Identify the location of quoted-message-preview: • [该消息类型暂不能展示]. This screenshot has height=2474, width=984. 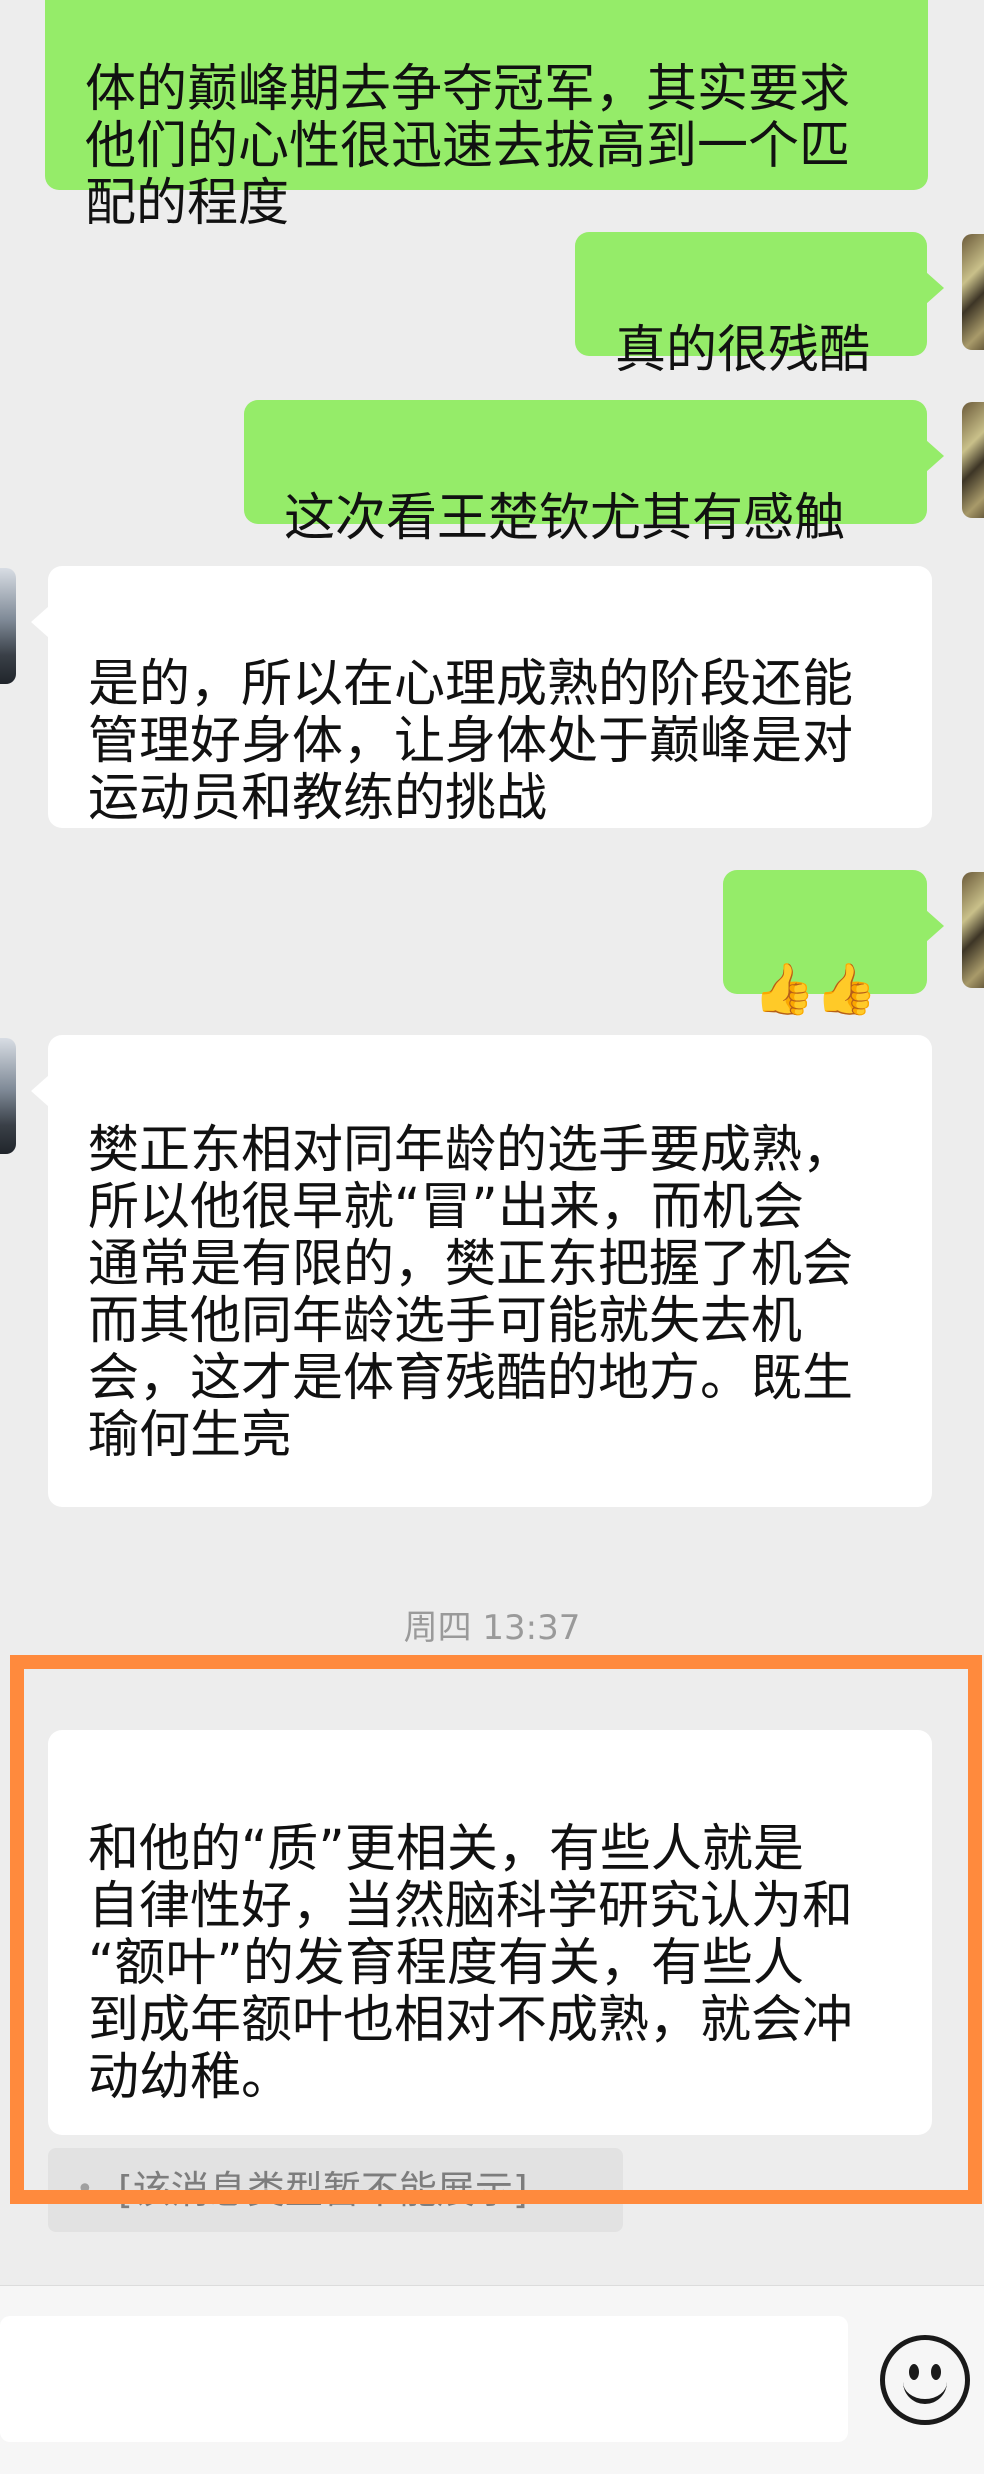
(335, 2190).